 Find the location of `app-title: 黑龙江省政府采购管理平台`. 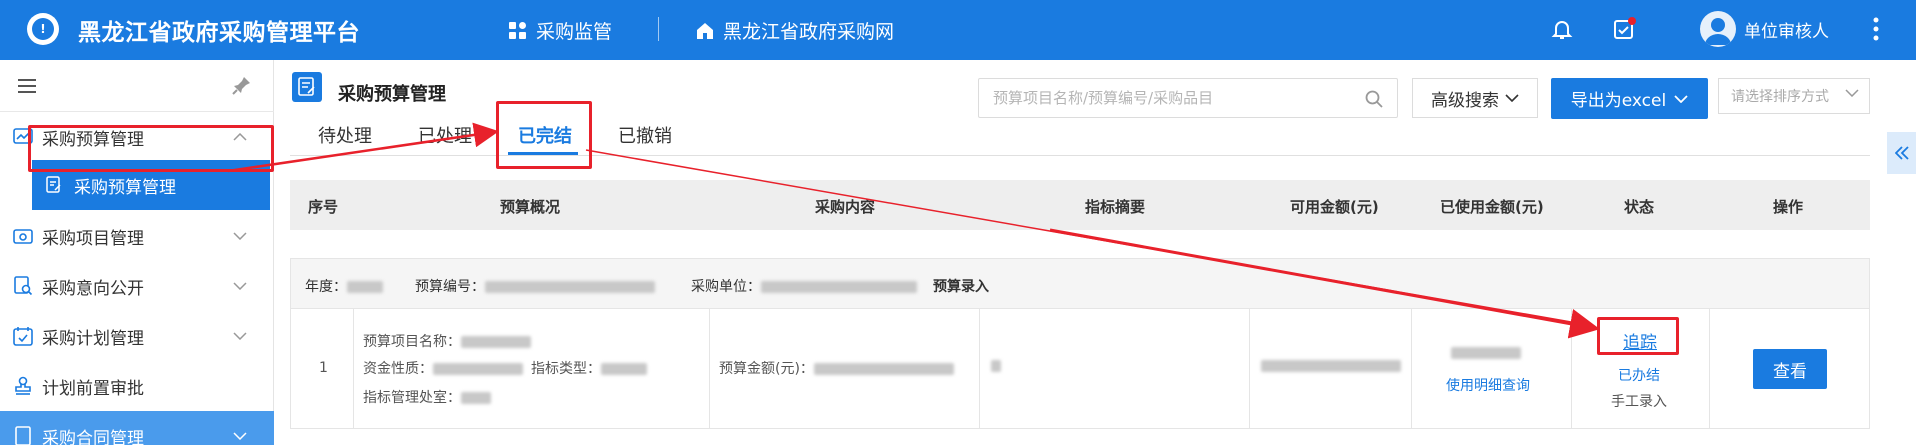

app-title: 黑龙江省政府采购管理平台 is located at coordinates (219, 33).